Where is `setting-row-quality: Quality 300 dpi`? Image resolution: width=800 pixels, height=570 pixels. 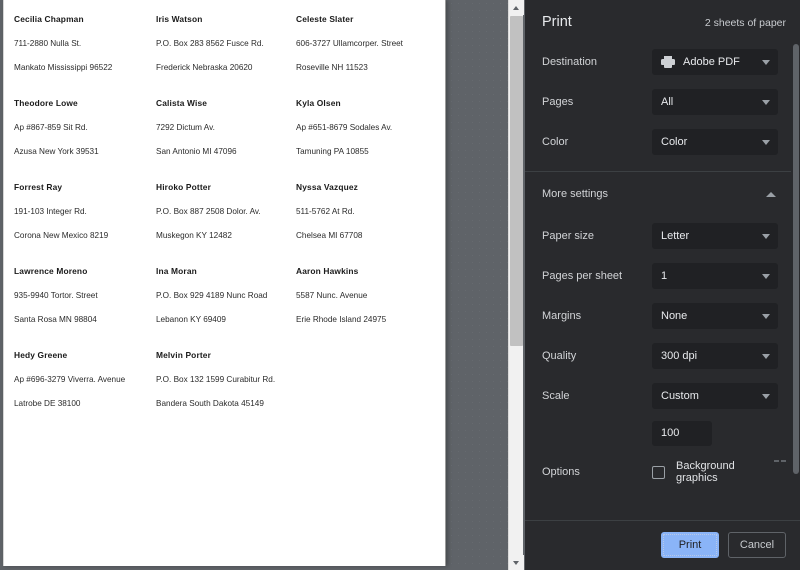
setting-row-quality: Quality 300 dpi is located at coordinates (662, 356).